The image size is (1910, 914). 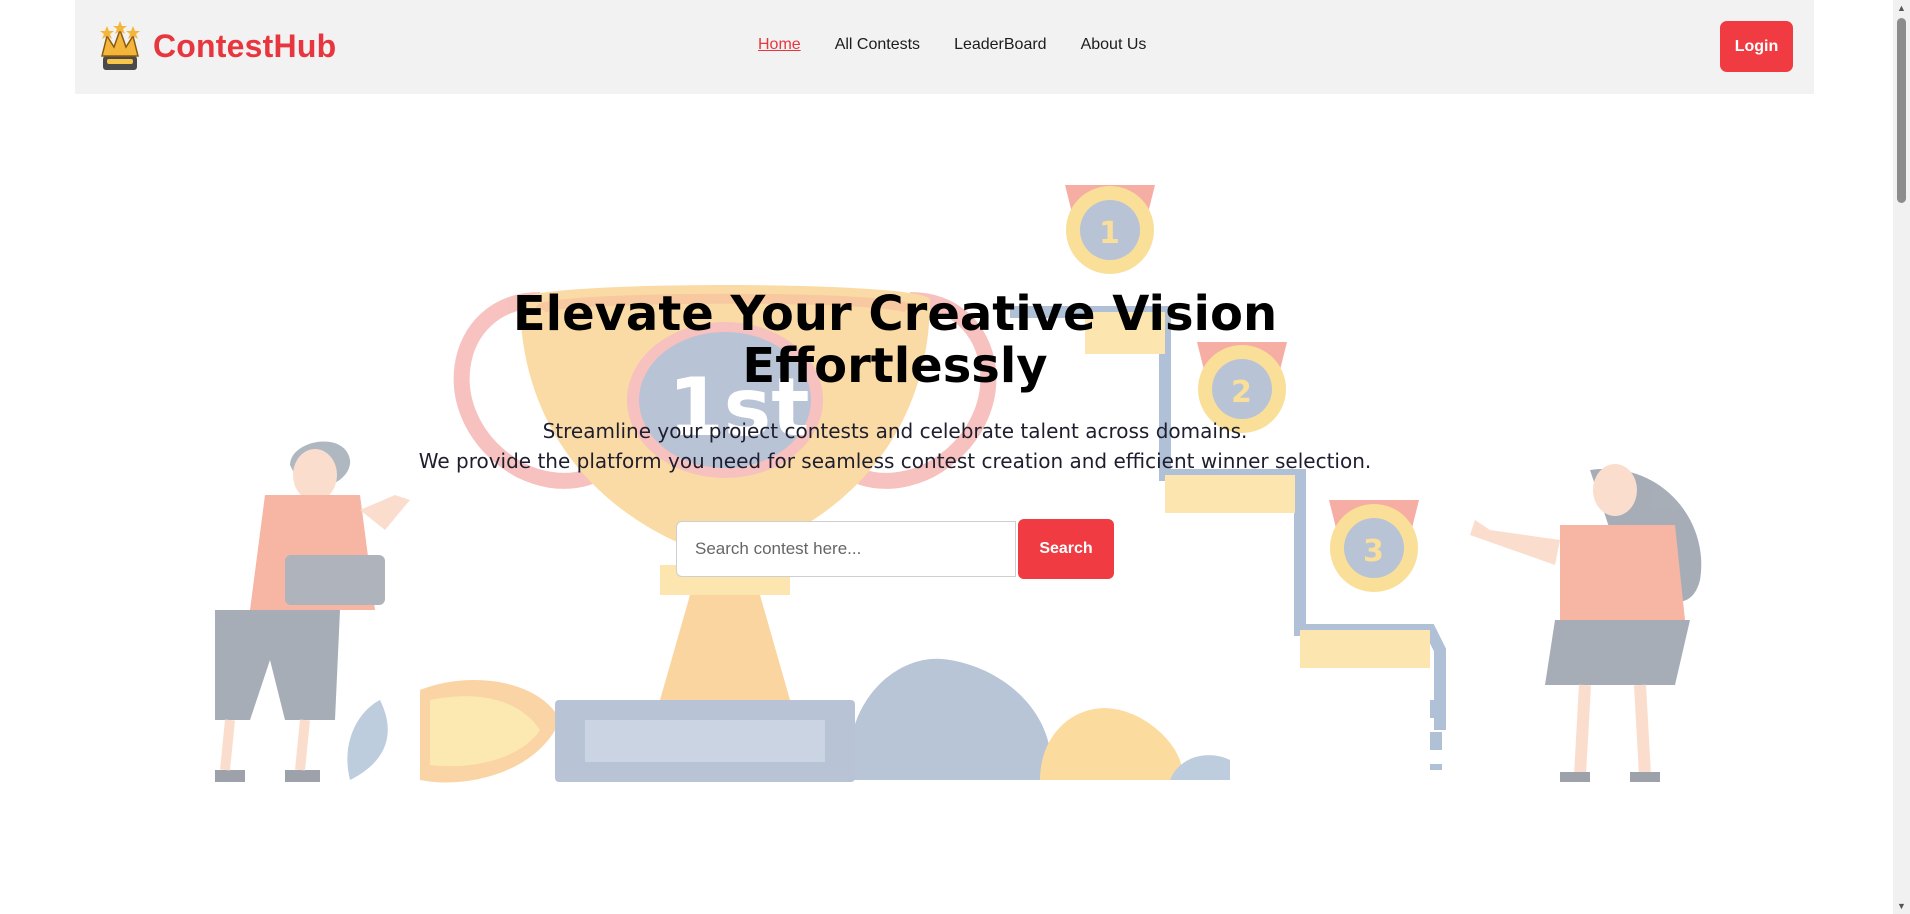 I want to click on scroll-up-arrow-icon: ▲, so click(x=1901, y=8).